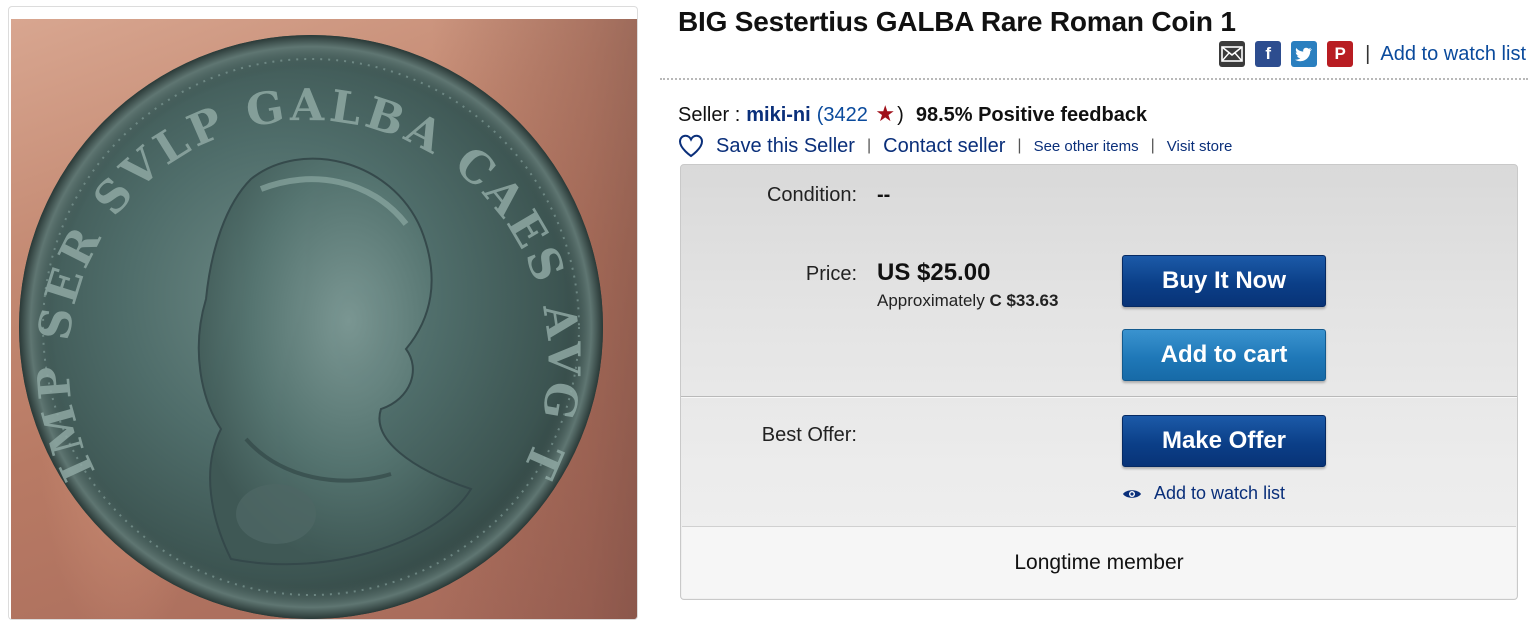 The image size is (1536, 624). Describe the element at coordinates (1224, 281) in the screenshot. I see `buy-it-now-button: Buy It Now` at that location.